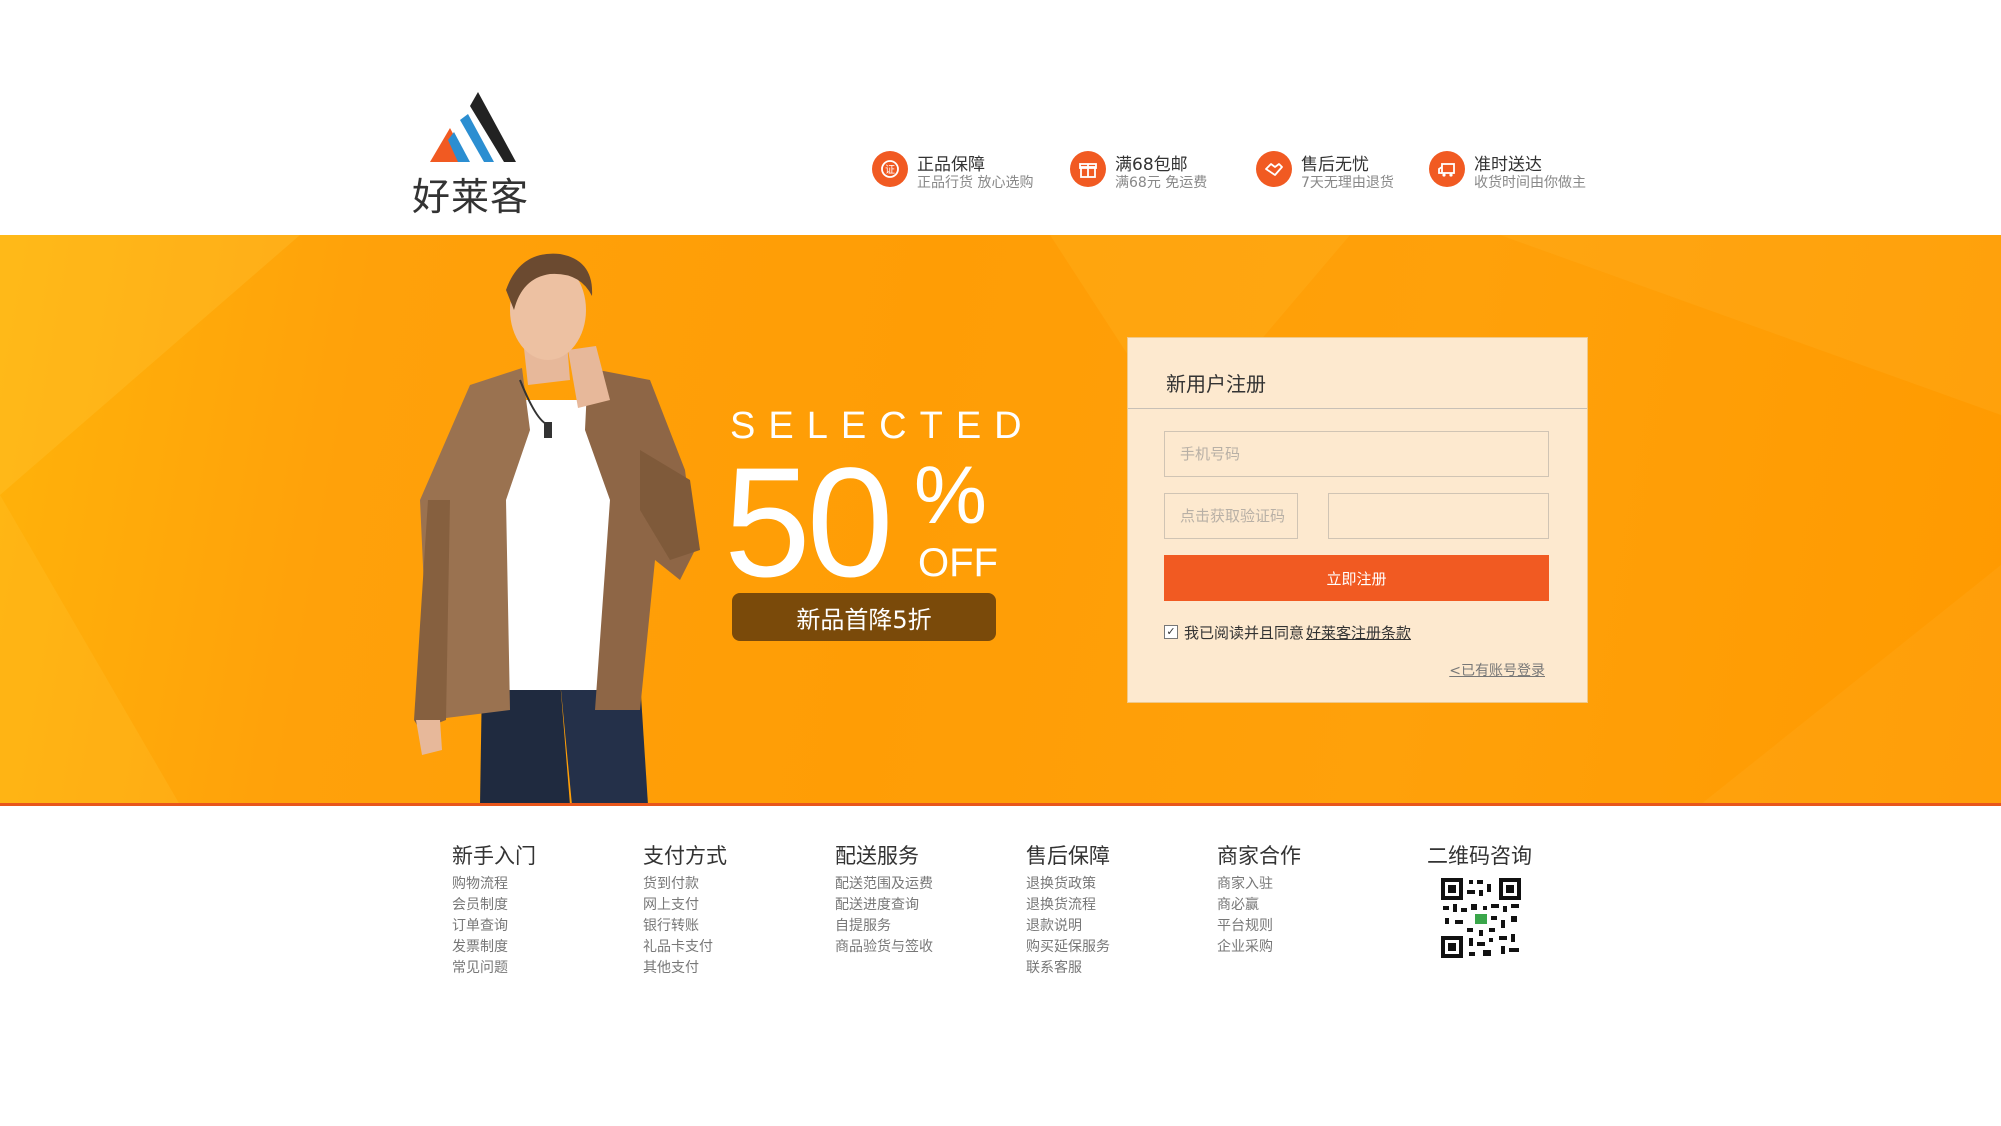 Image resolution: width=2001 pixels, height=1126 pixels. What do you see at coordinates (1481, 918) in the screenshot?
I see `qr-code-icon` at bounding box center [1481, 918].